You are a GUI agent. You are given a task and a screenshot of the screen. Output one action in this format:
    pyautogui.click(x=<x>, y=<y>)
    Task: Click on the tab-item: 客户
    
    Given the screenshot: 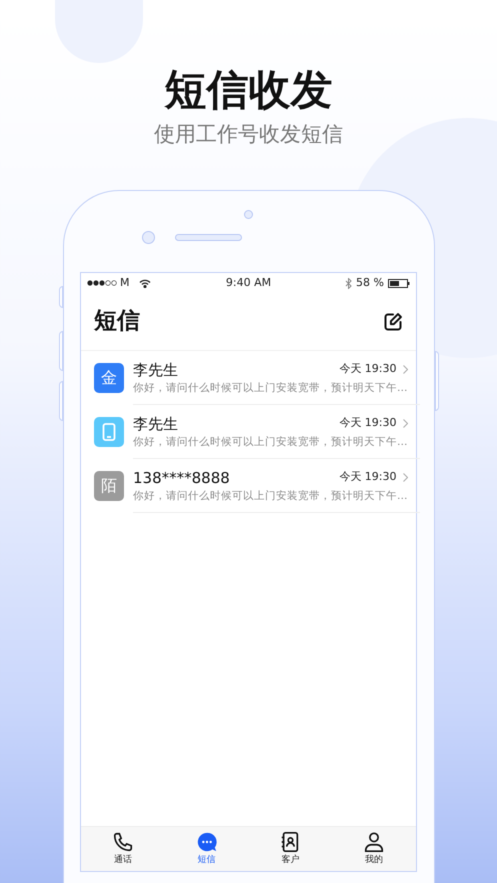 What is the action you would take?
    pyautogui.click(x=290, y=849)
    